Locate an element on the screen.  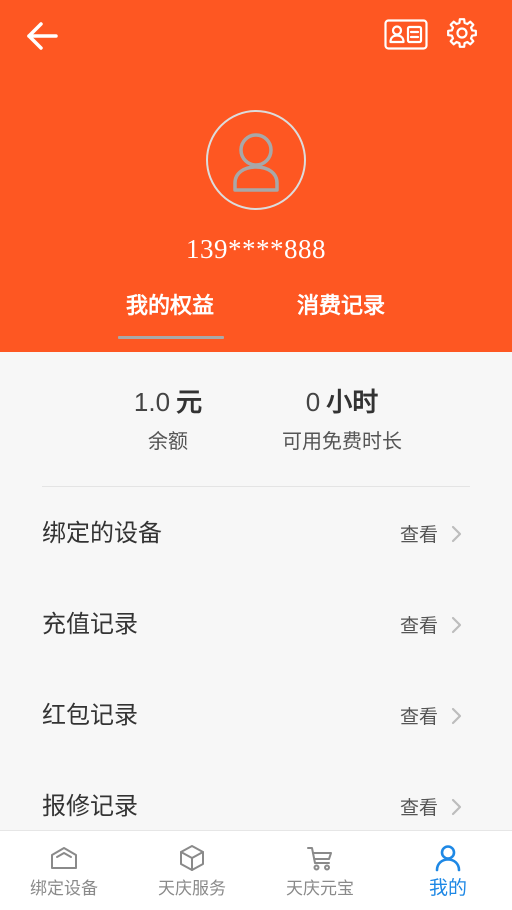
nav-item-yuanbao: 天庆元宝 is located at coordinates (320, 870).